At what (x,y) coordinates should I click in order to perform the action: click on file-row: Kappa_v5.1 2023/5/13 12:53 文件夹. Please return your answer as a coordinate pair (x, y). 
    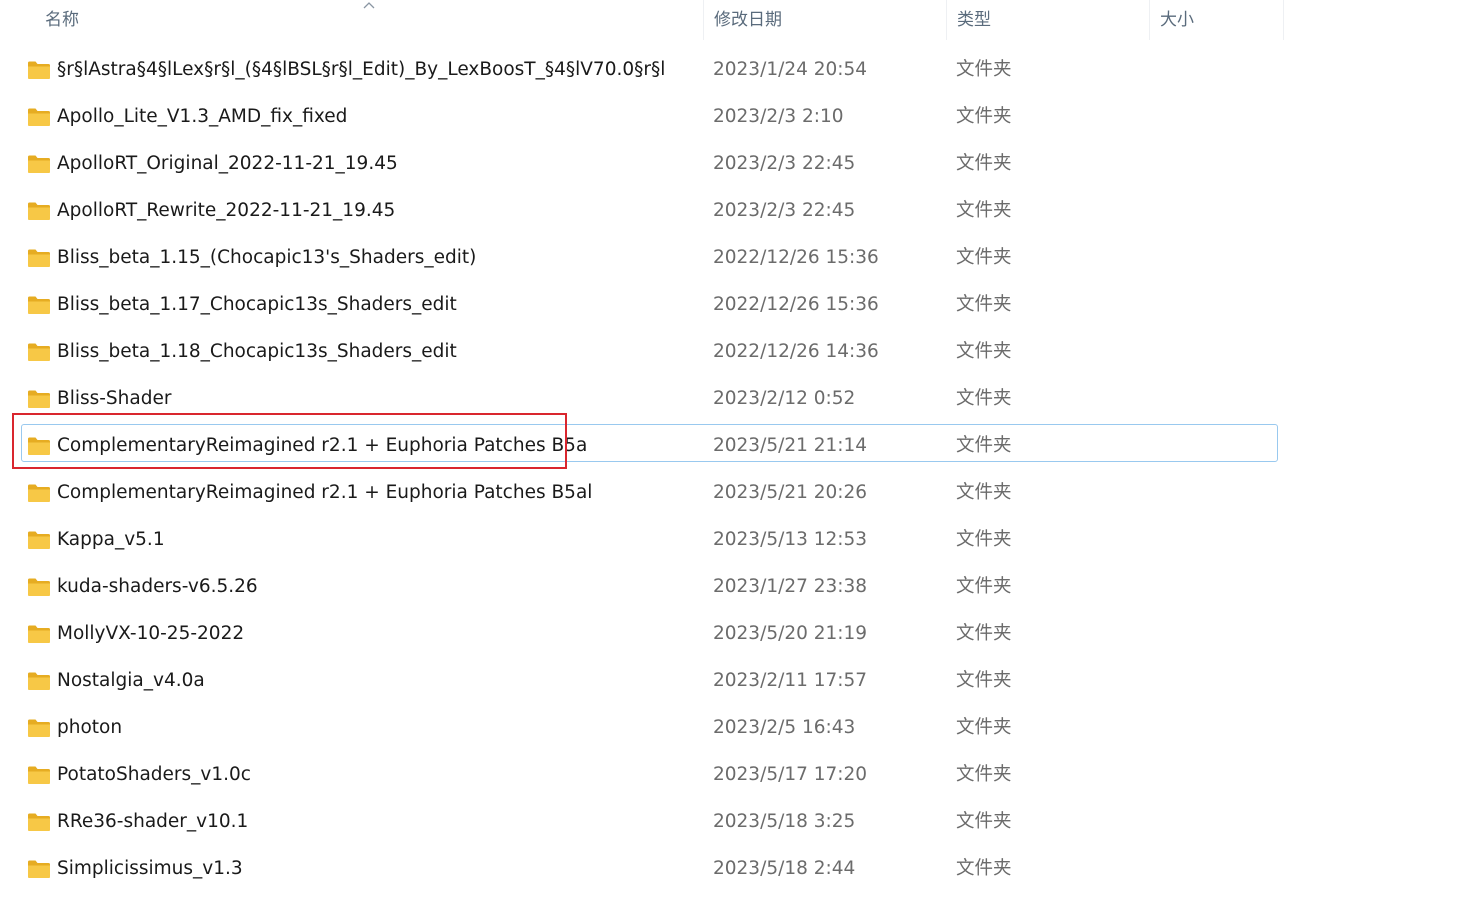
    Looking at the image, I should click on (740, 540).